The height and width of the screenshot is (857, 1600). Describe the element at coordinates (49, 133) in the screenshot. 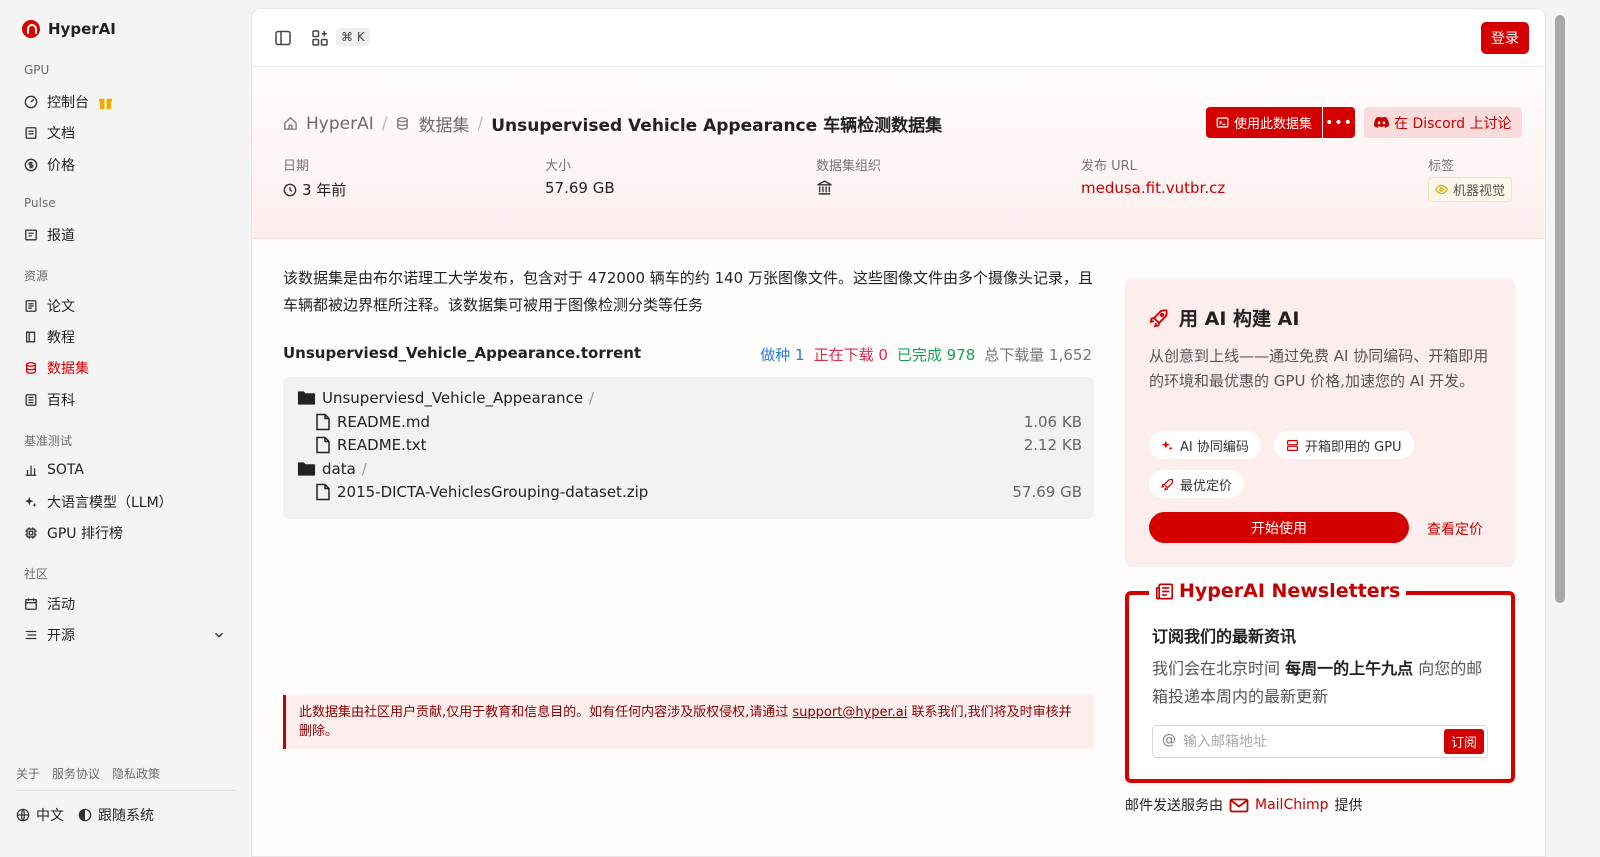

I see `sidebar-item-docs: 文档` at that location.